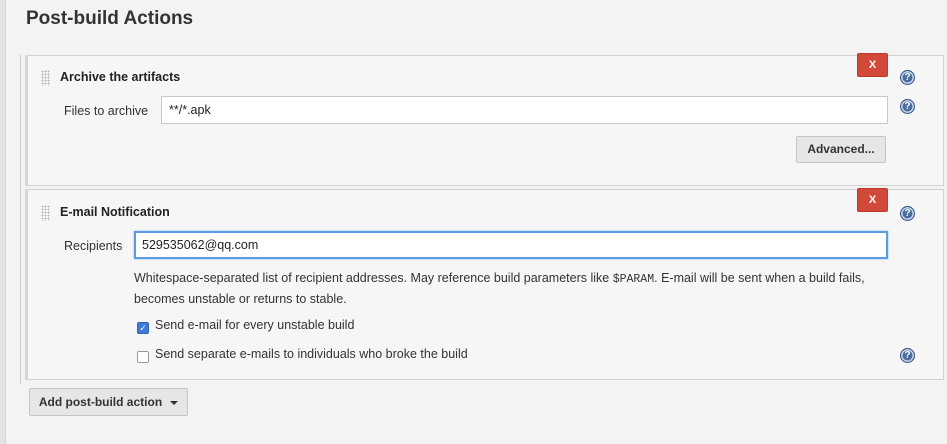 The height and width of the screenshot is (444, 947). I want to click on section-title: Post-build Actions, so click(110, 18).